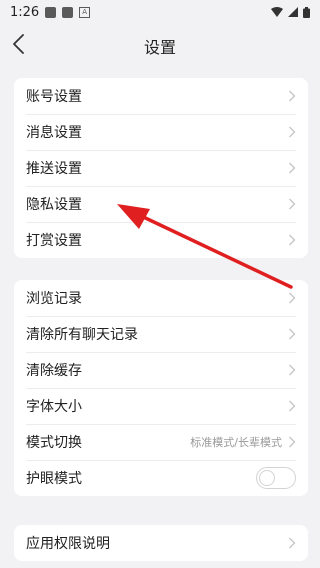  What do you see at coordinates (54, 371) in the screenshot?
I see `row-label: 清除缓存` at bounding box center [54, 371].